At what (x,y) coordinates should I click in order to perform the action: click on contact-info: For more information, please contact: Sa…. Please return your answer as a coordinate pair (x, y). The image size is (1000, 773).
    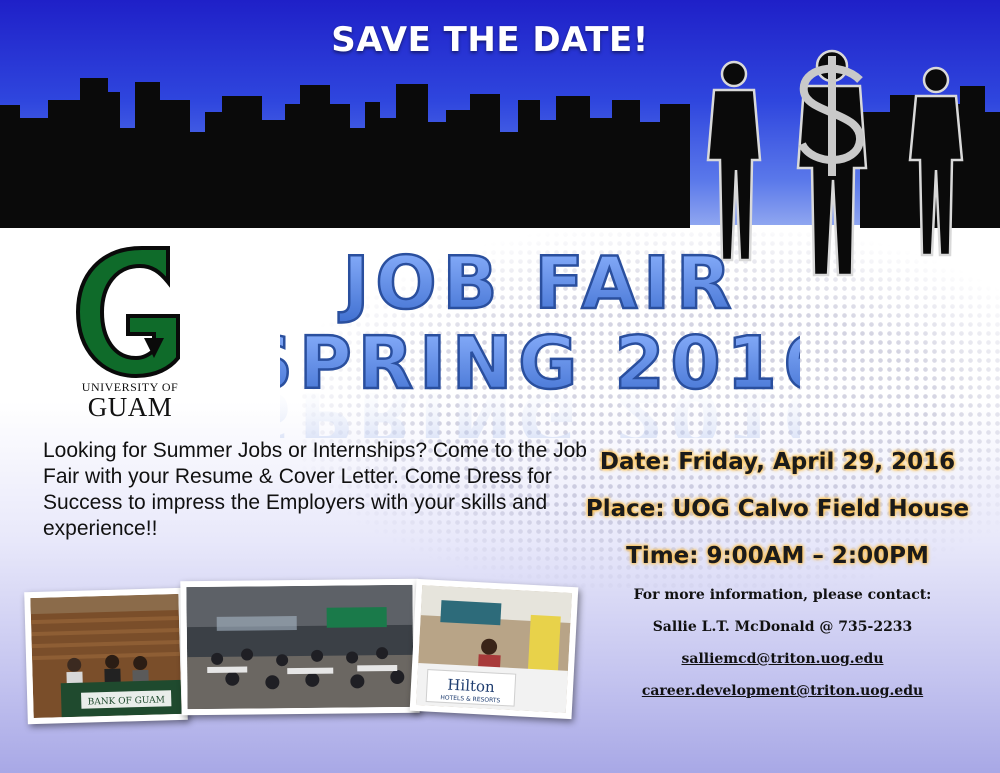
    Looking at the image, I should click on (782, 648).